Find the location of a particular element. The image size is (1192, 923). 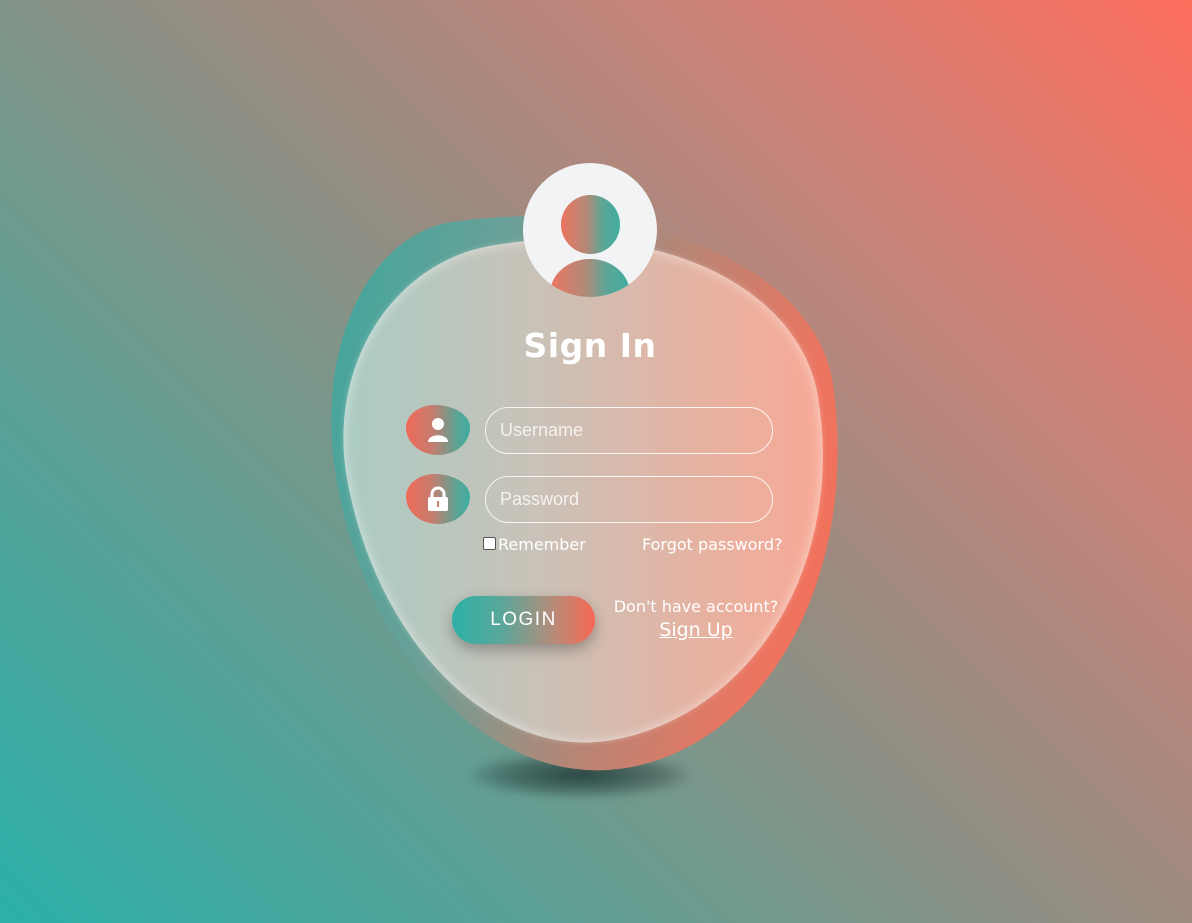

avatar-head is located at coordinates (590, 224).